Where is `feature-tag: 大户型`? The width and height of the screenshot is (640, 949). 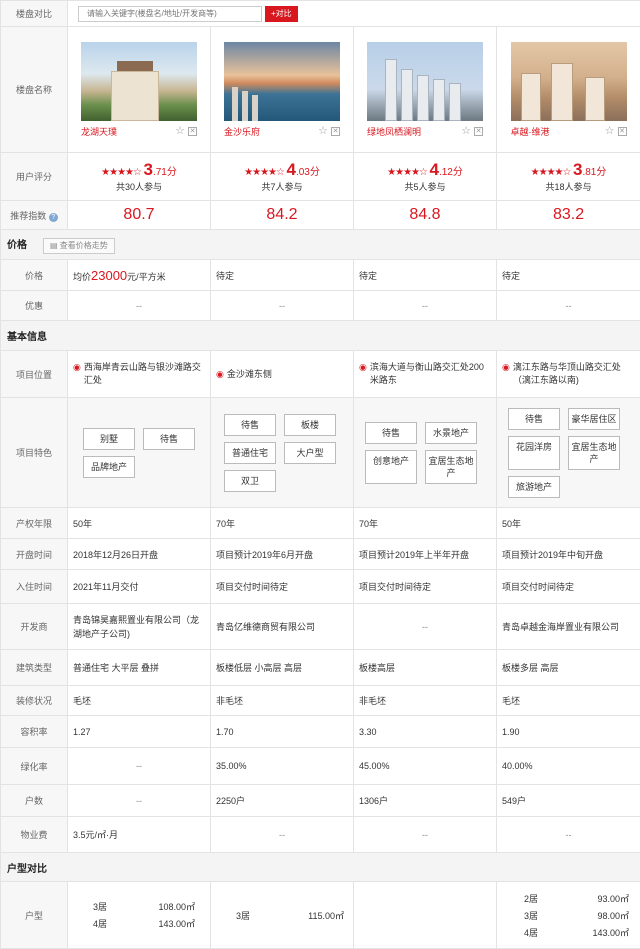 feature-tag: 大户型 is located at coordinates (310, 452).